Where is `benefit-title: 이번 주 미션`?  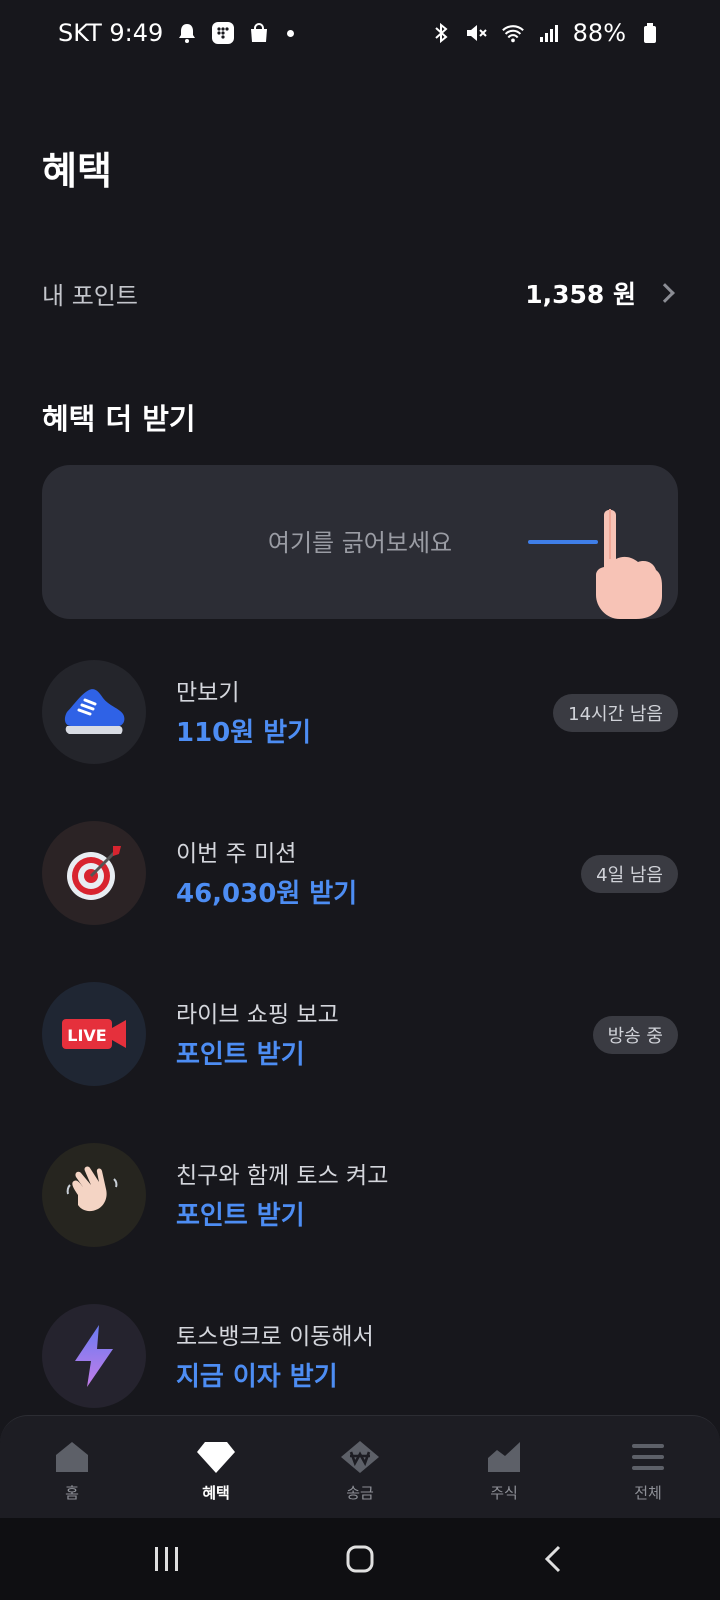 benefit-title: 이번 주 미션 is located at coordinates (236, 854).